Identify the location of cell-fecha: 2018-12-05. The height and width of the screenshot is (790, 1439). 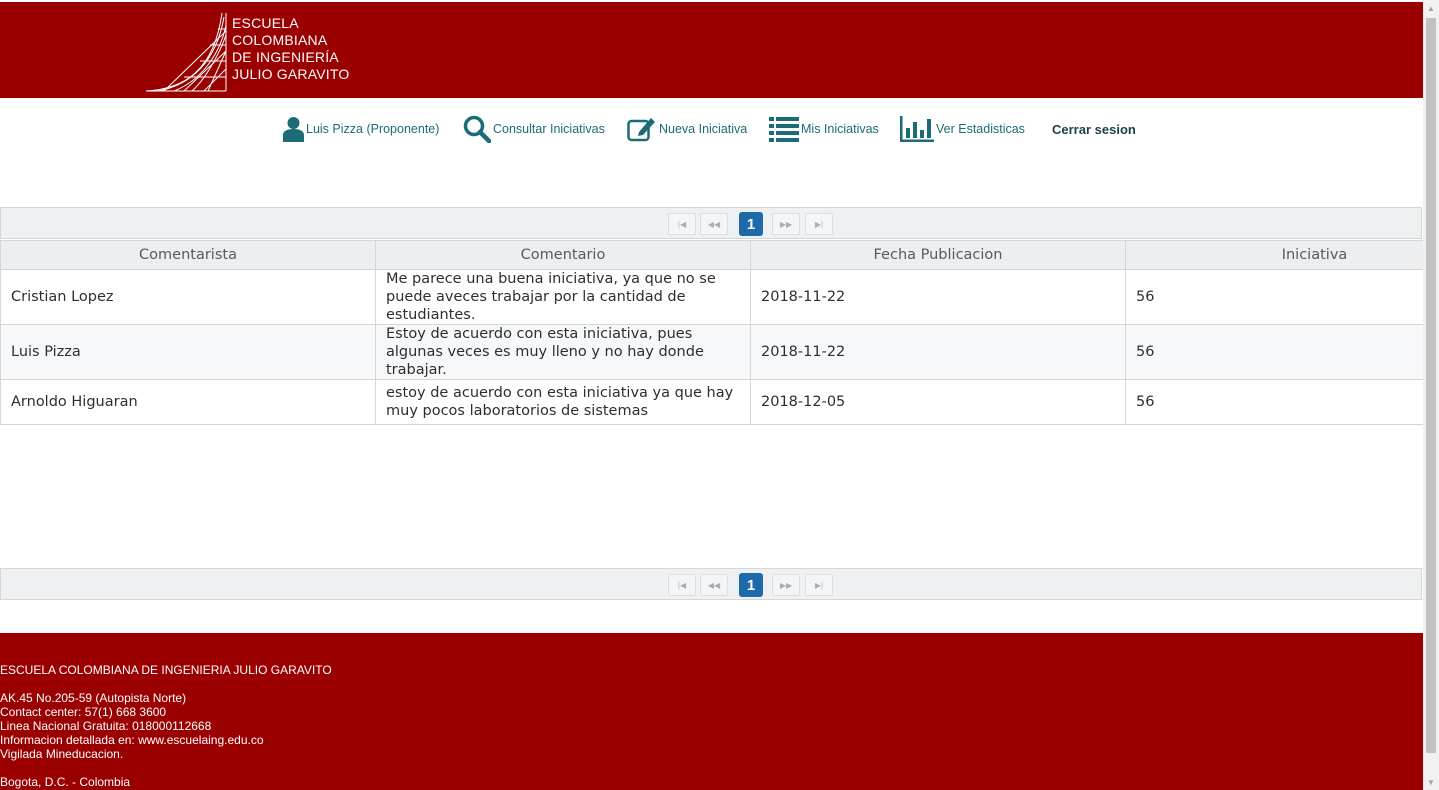
(938, 402).